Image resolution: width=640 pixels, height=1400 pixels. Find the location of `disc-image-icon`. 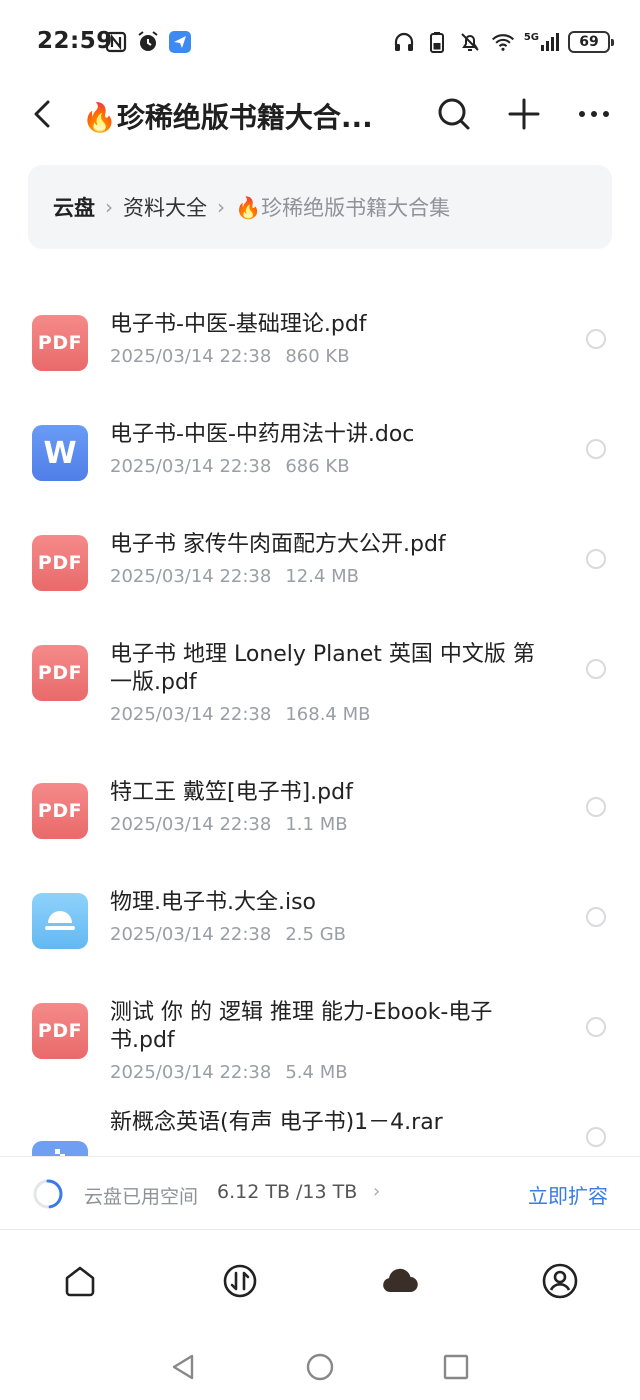

disc-image-icon is located at coordinates (60, 921).